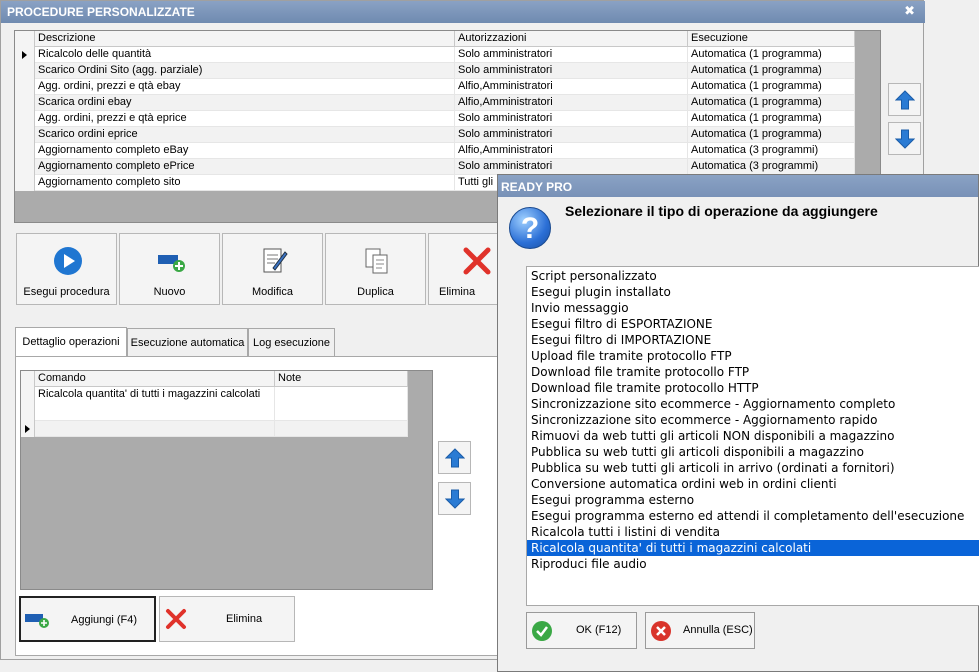 Image resolution: width=979 pixels, height=672 pixels. Describe the element at coordinates (753, 500) in the screenshot. I see `list-item: Esegui programma esterno` at that location.